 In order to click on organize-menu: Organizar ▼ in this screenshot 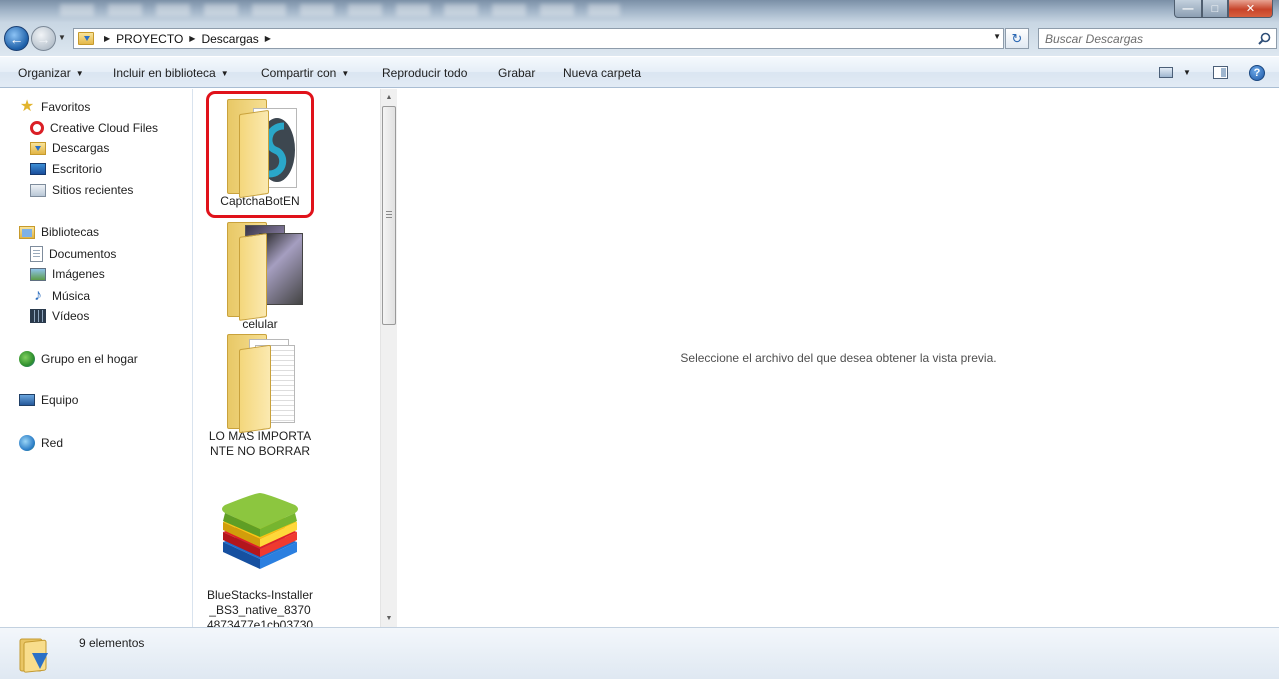, I will do `click(51, 73)`.